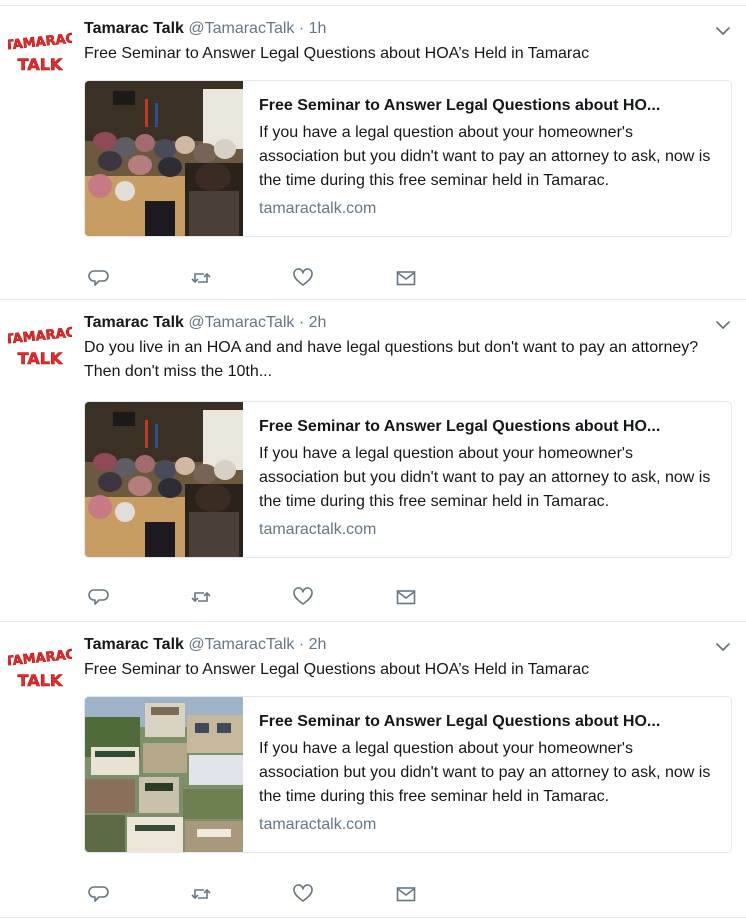 This screenshot has height=919, width=746. What do you see at coordinates (395, 29) in the screenshot?
I see `tweet-header: Tamarac Talk @TamaracTalk · 1h` at bounding box center [395, 29].